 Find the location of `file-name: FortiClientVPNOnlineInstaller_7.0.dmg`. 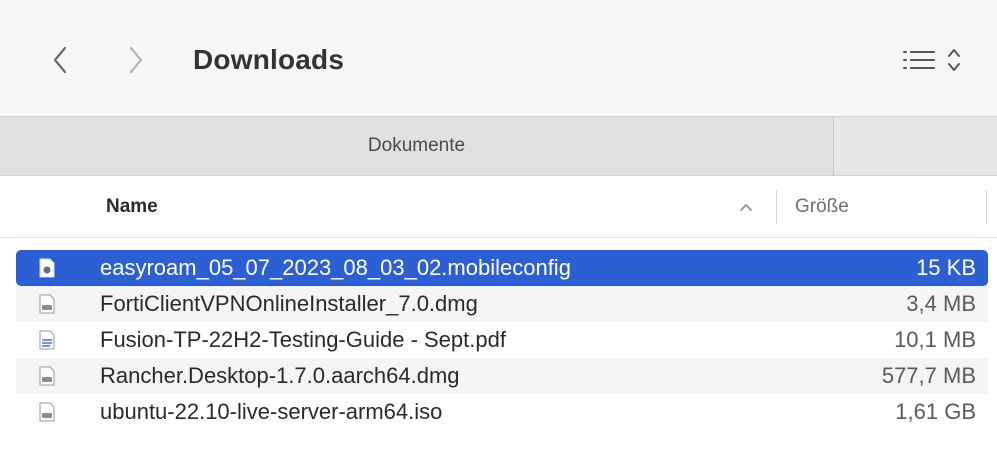

file-name: FortiClientVPNOnlineInstaller_7.0.dmg is located at coordinates (289, 303).